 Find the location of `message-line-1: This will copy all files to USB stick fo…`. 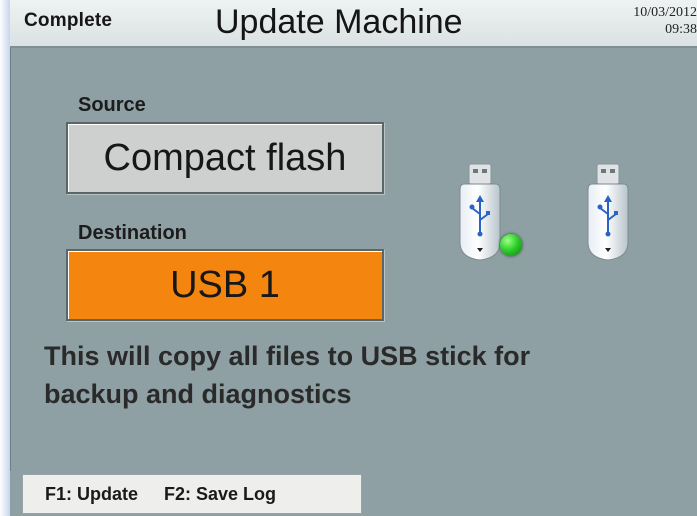

message-line-1: This will copy all files to USB stick fo… is located at coordinates (287, 356).